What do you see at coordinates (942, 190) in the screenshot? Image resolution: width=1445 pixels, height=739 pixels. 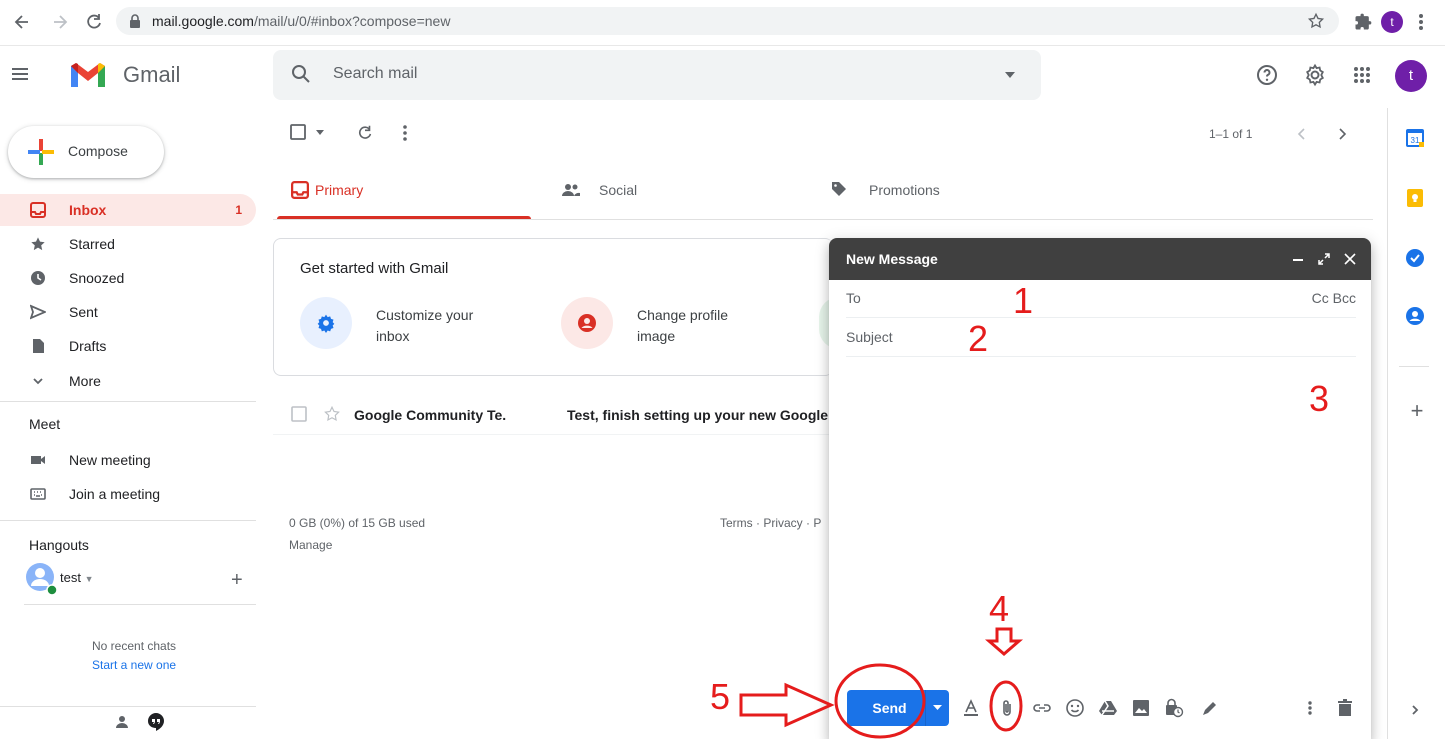 I see `tab-promotions: Promotions` at bounding box center [942, 190].